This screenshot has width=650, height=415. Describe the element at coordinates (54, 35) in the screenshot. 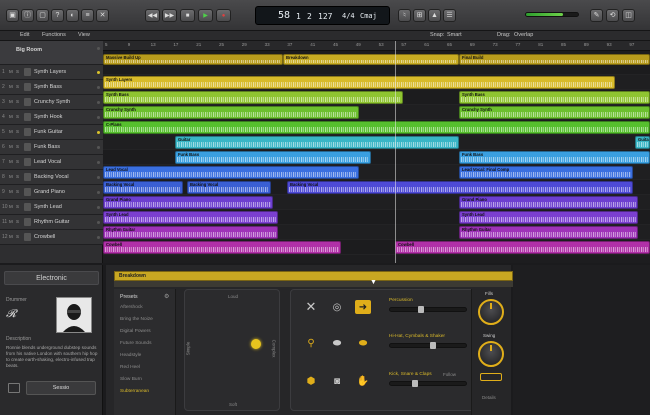

I see `menu-functions: Functions` at that location.